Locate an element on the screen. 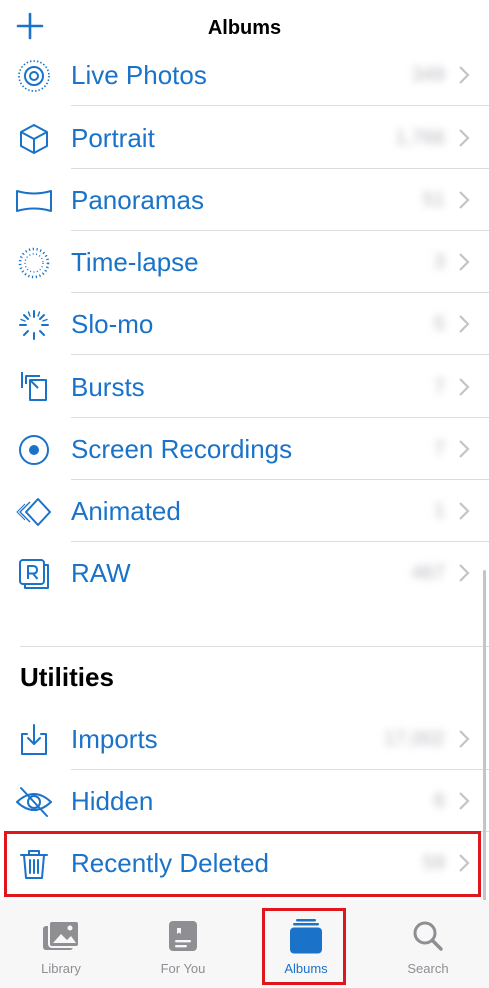 Image resolution: width=489 pixels, height=988 pixels. album-row-slo-mo: Slo-mo 5 is located at coordinates (244, 324).